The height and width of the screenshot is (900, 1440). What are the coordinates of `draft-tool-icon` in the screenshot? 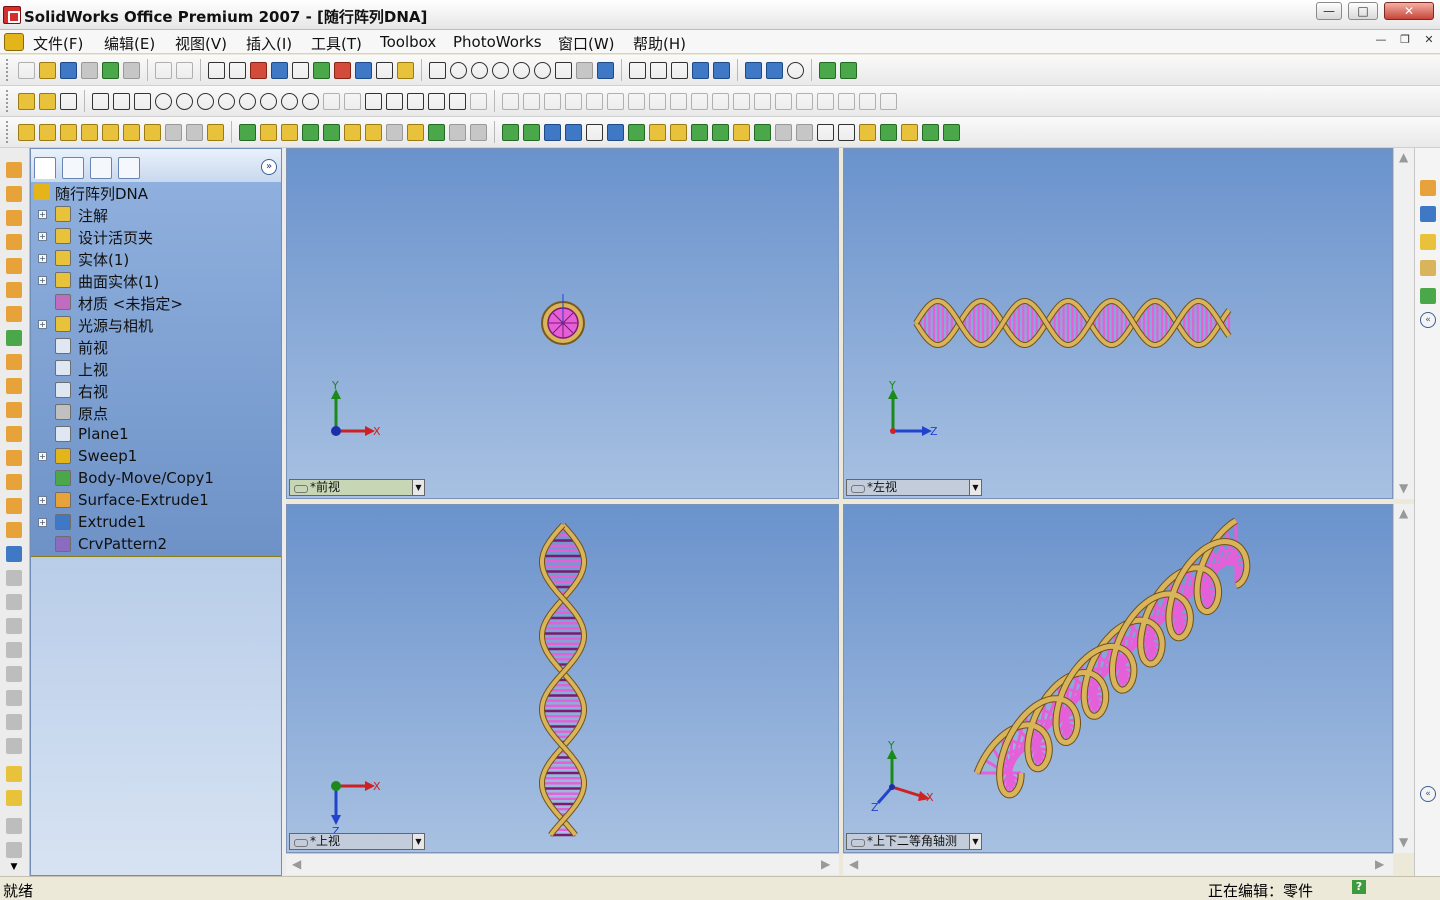 It's located at (14, 410).